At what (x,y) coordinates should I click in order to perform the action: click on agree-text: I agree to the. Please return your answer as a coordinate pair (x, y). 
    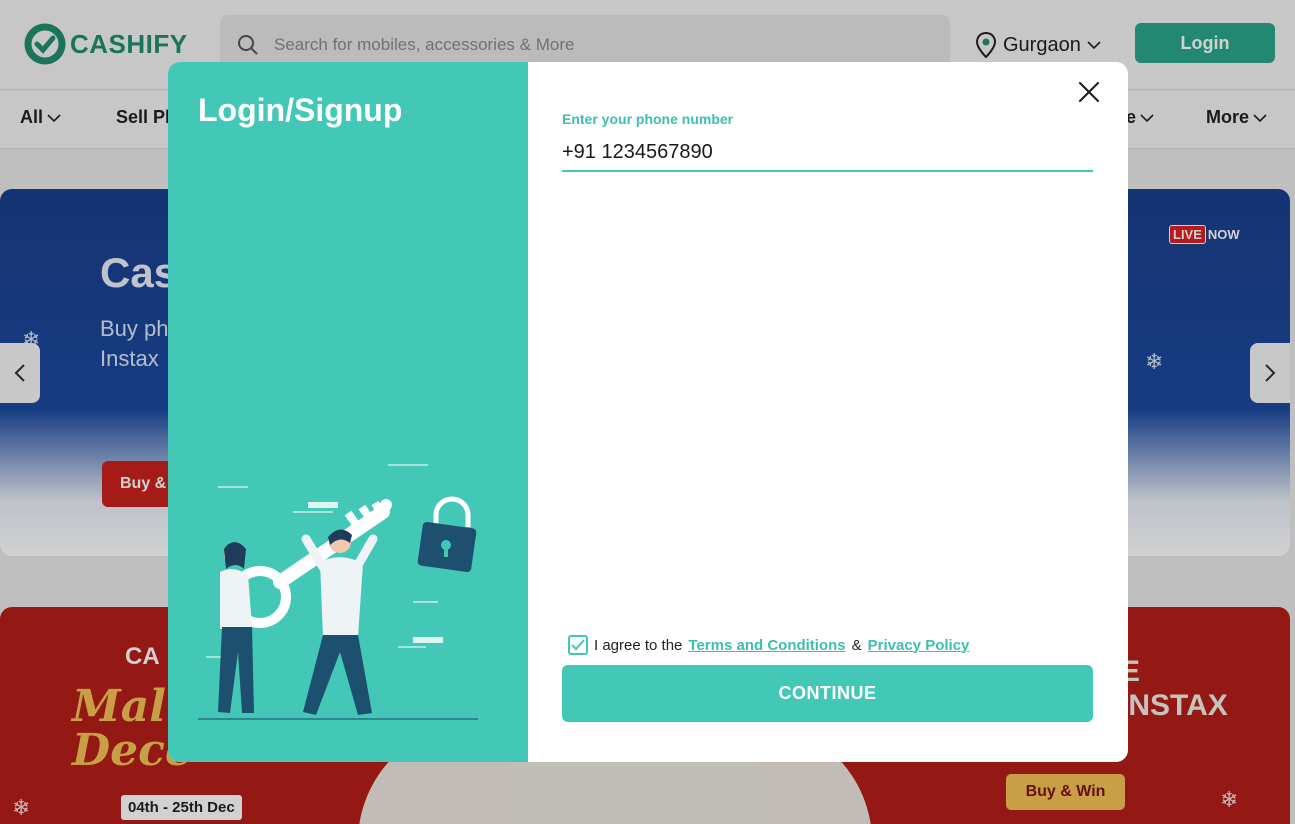
    Looking at the image, I should click on (638, 645).